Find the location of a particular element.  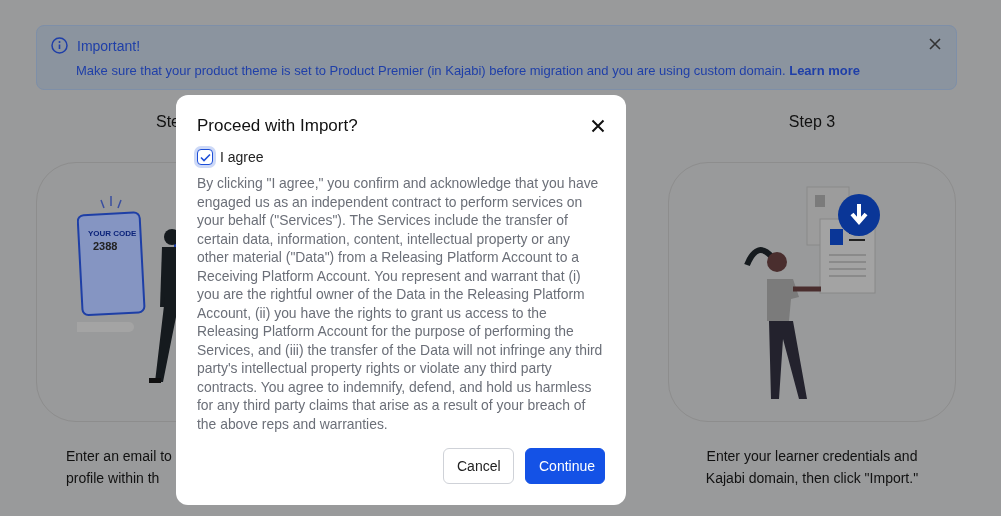

agree-checkbox is located at coordinates (205, 157).